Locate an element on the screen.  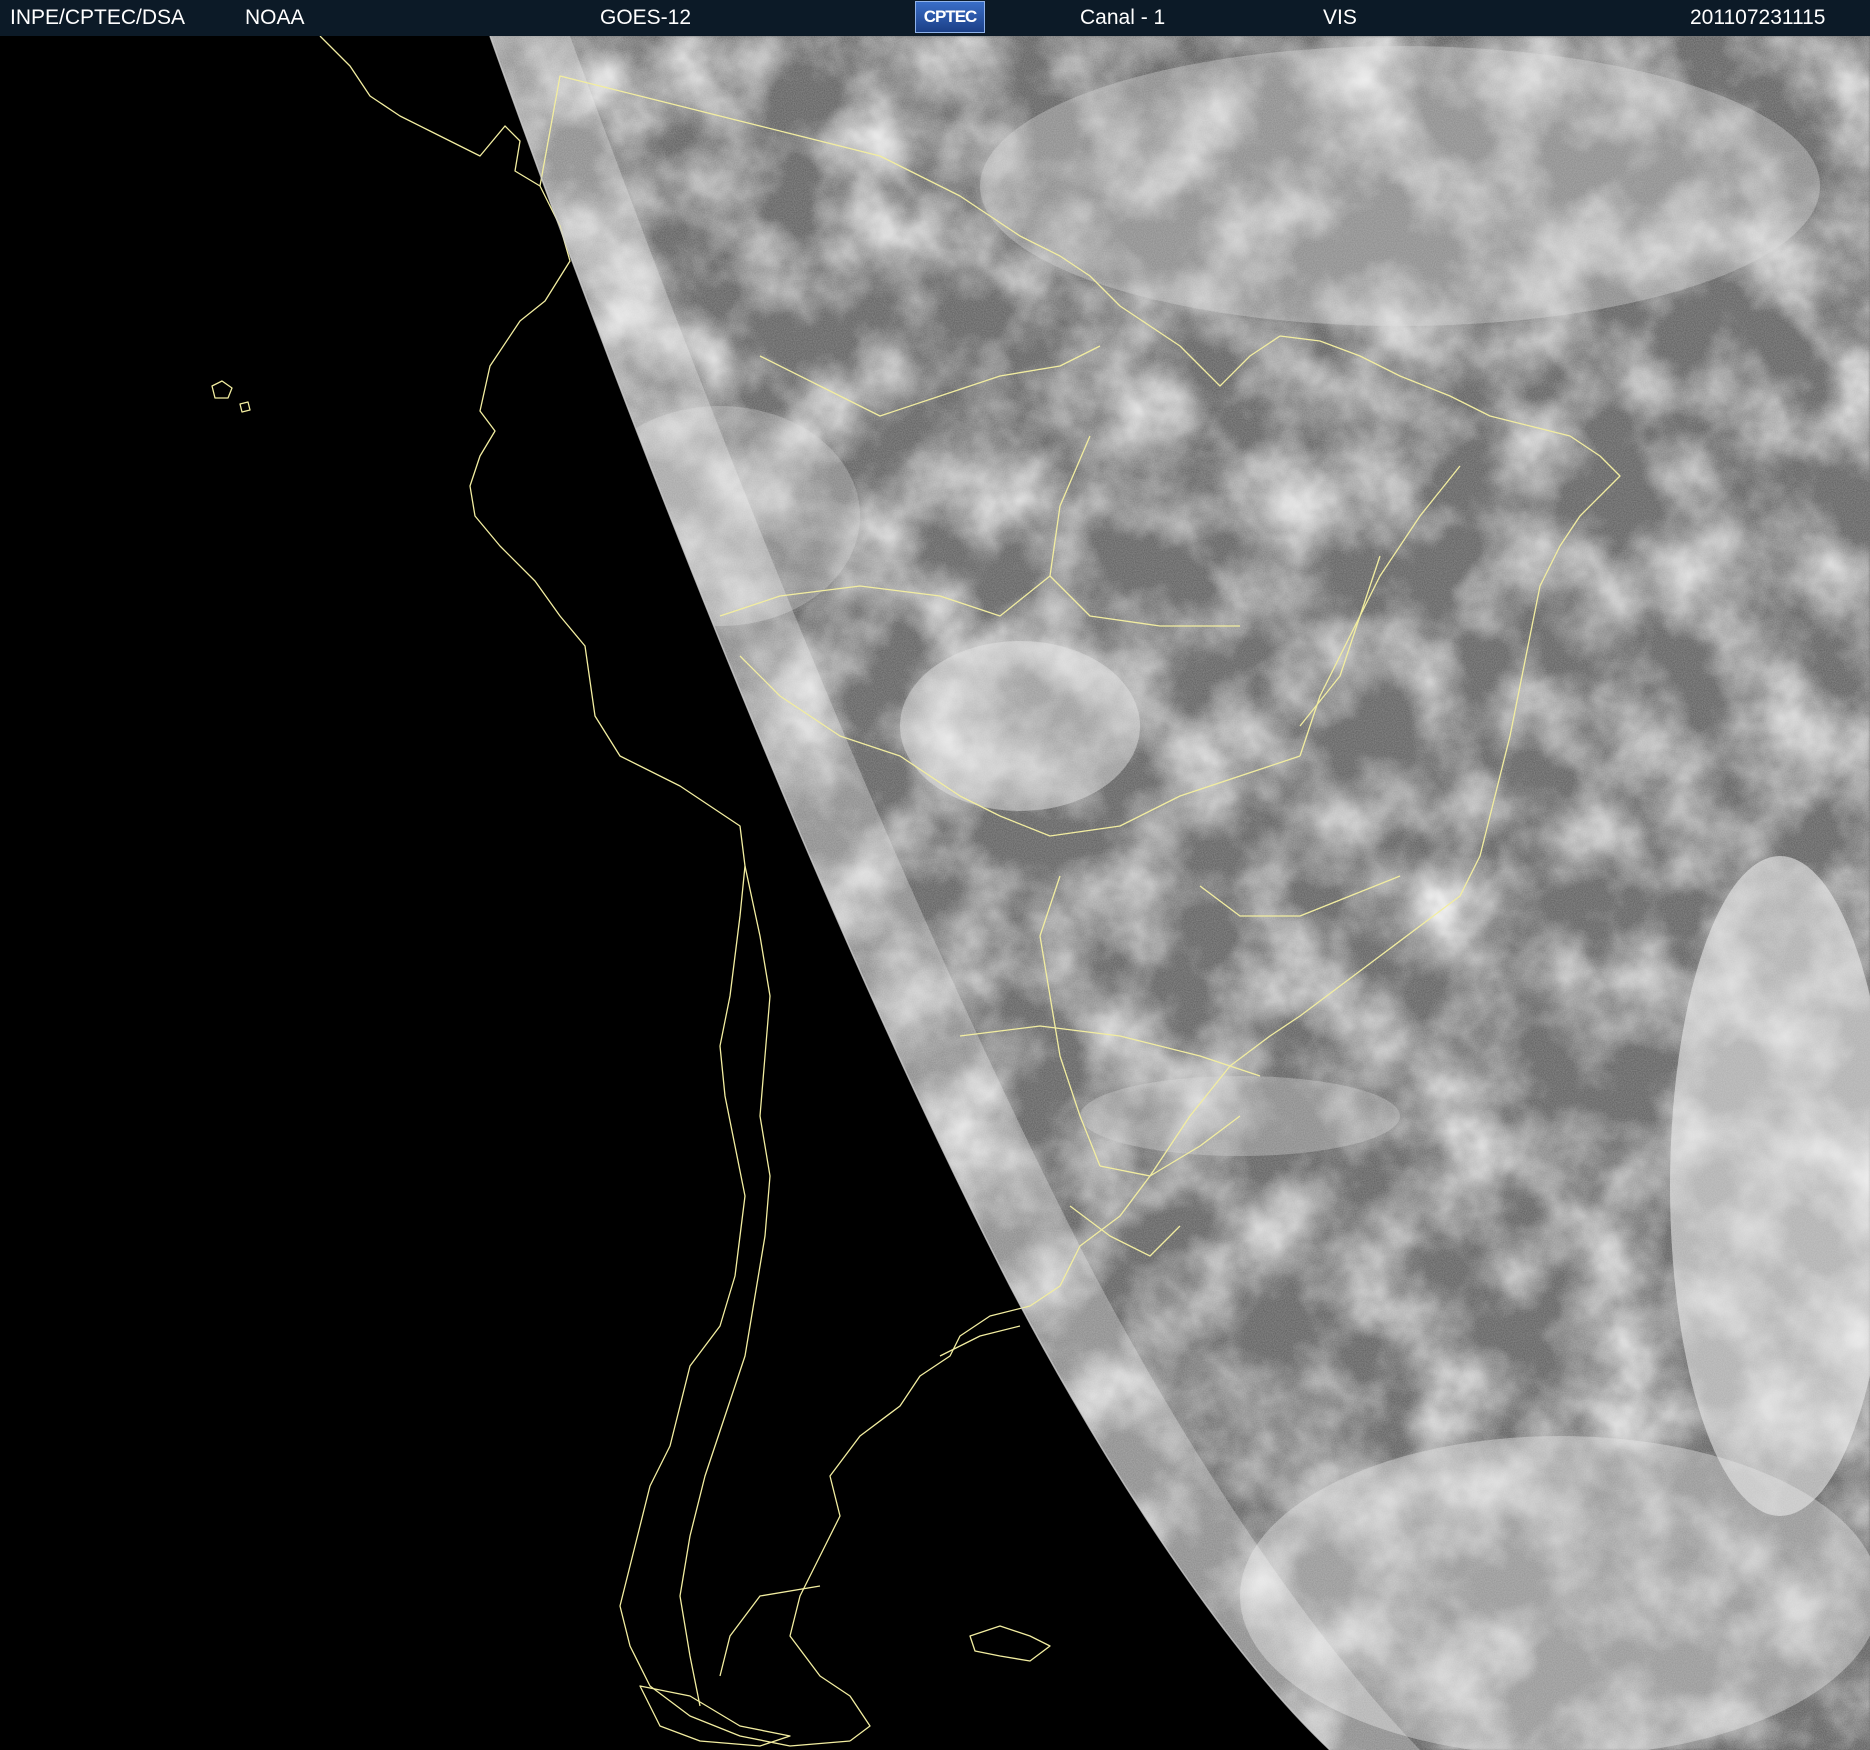
timestamp-label: 201107231115 is located at coordinates (1758, 17).